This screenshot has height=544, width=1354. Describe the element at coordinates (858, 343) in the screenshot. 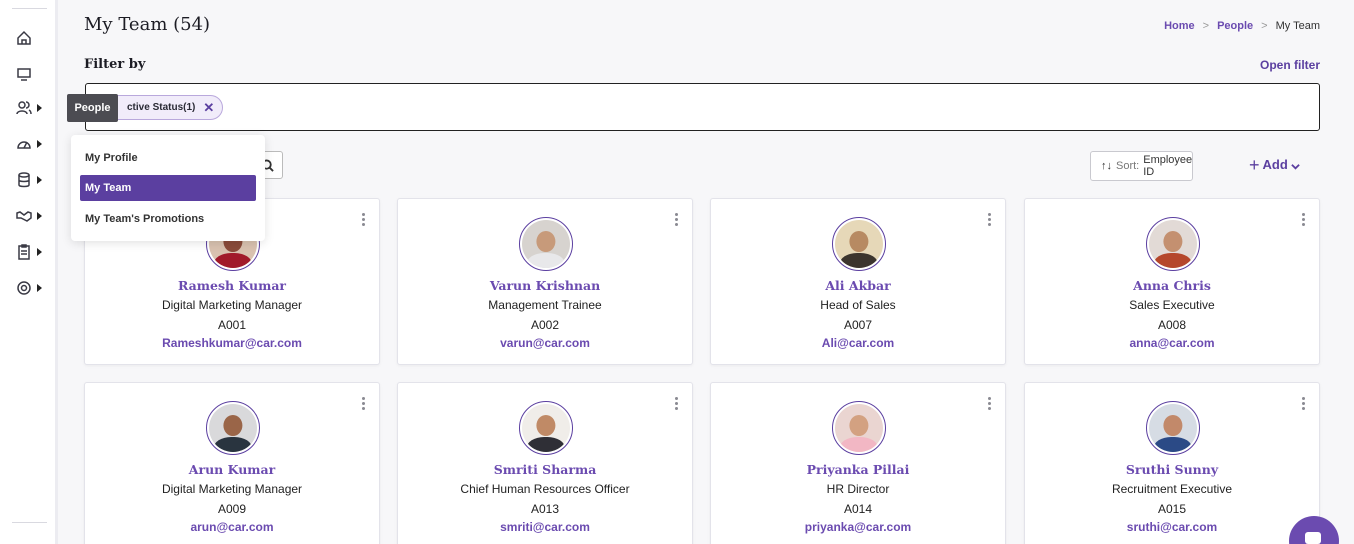

I see `employee-email: Ali@car.com` at that location.